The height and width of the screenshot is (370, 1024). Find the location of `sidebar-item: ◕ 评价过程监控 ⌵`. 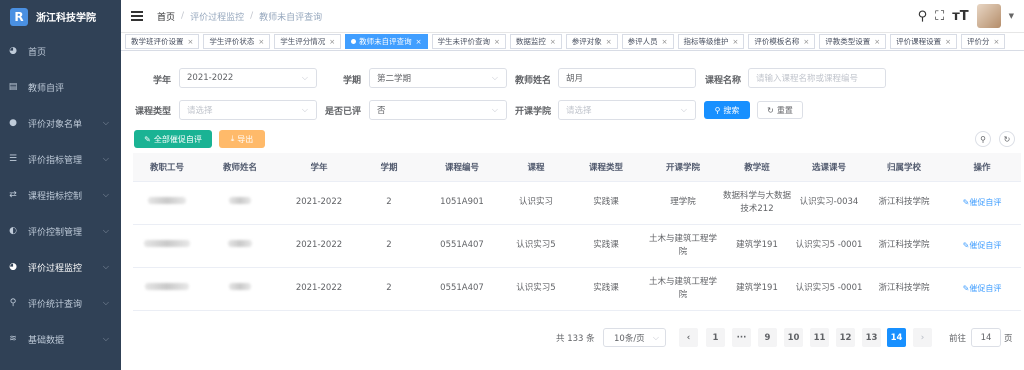

sidebar-item: ◕ 评价过程监控 ⌵ is located at coordinates (60, 267).